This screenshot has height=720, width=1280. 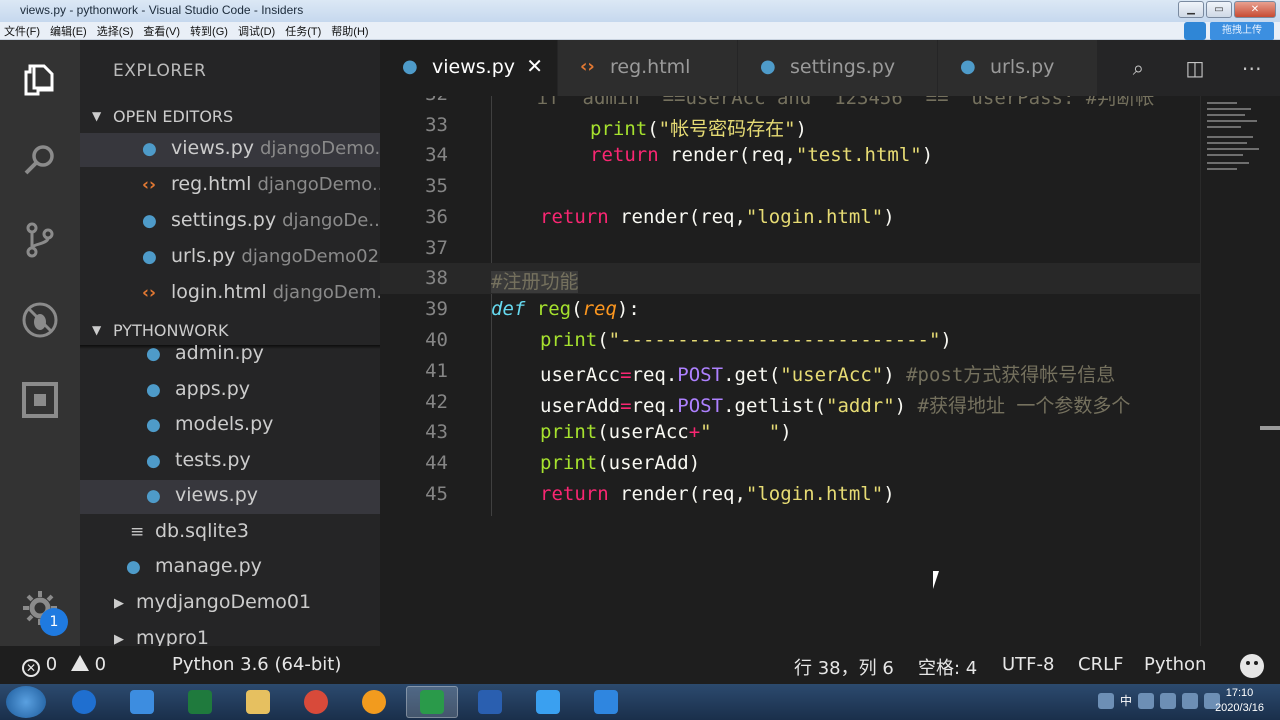 What do you see at coordinates (374, 702) in the screenshot?
I see `browser-app` at bounding box center [374, 702].